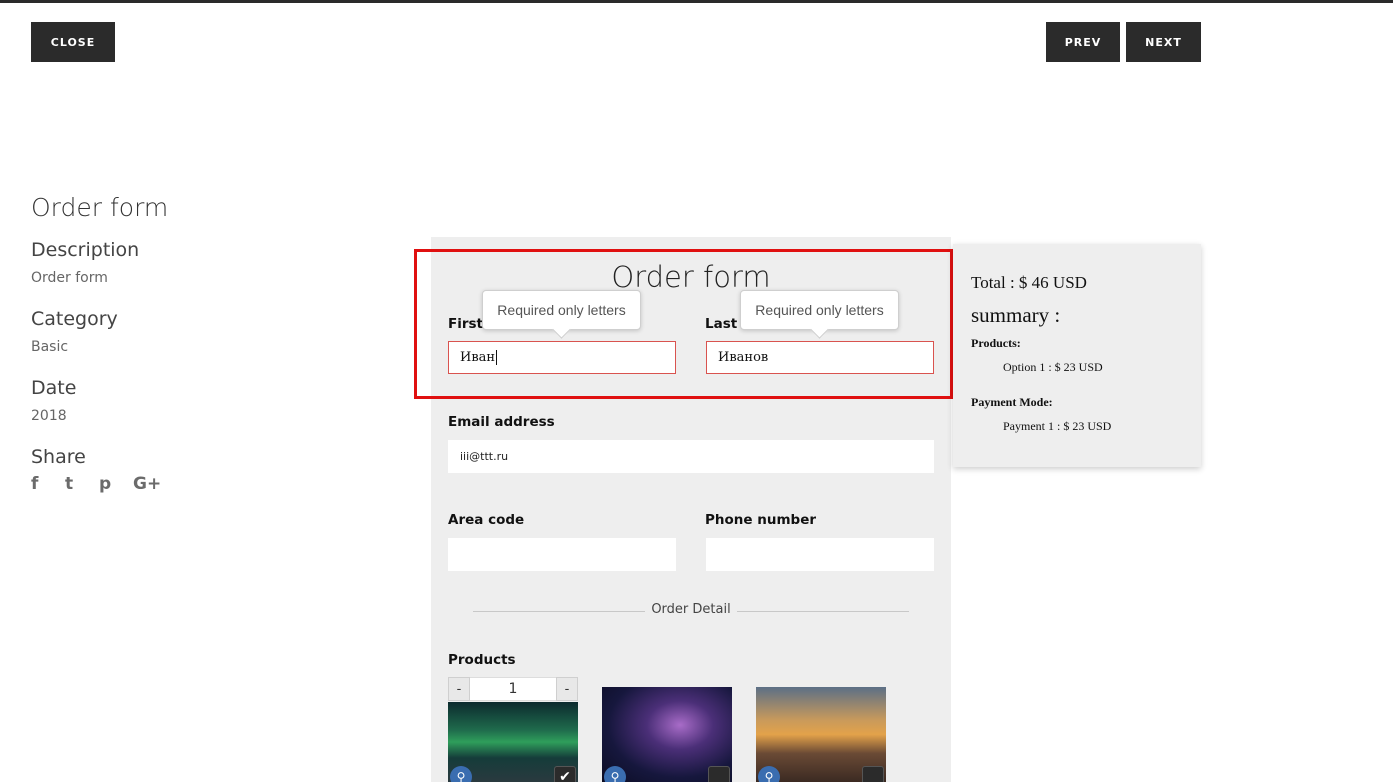 The height and width of the screenshot is (782, 1393). What do you see at coordinates (696, 1) in the screenshot?
I see `top-rule` at bounding box center [696, 1].